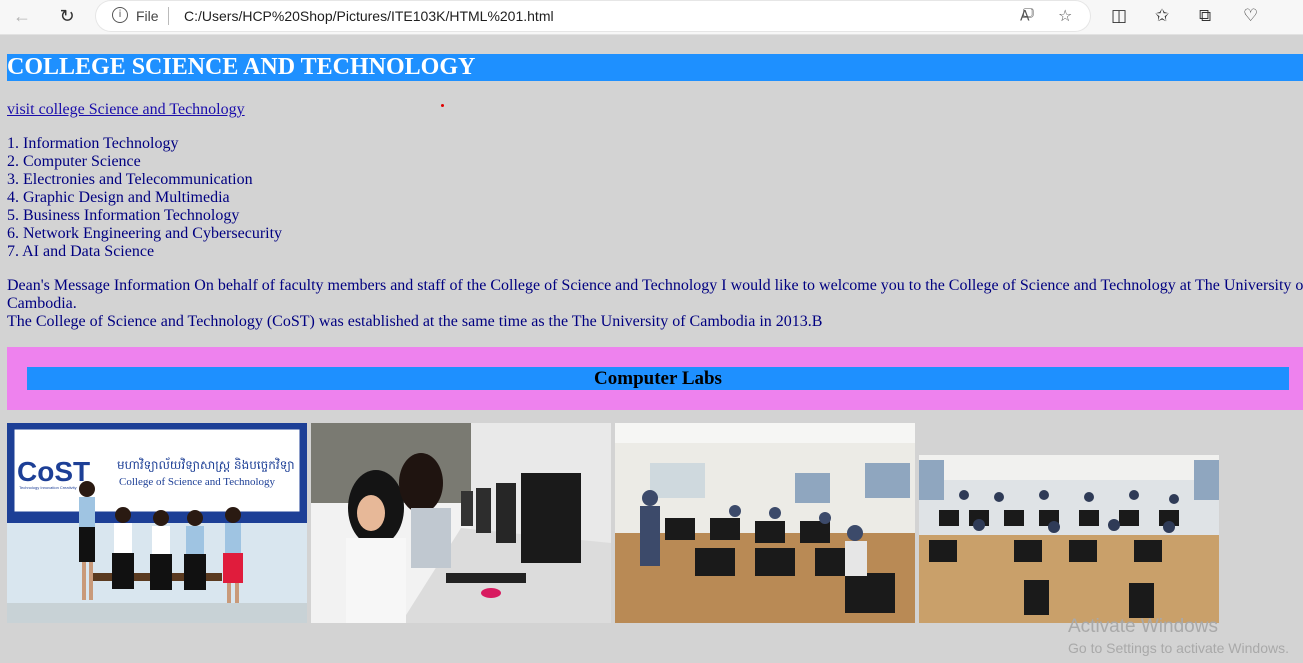 The height and width of the screenshot is (663, 1303). What do you see at coordinates (145, 233) in the screenshot?
I see `program-item: 6. Network Engineering and Cybersecurity` at bounding box center [145, 233].